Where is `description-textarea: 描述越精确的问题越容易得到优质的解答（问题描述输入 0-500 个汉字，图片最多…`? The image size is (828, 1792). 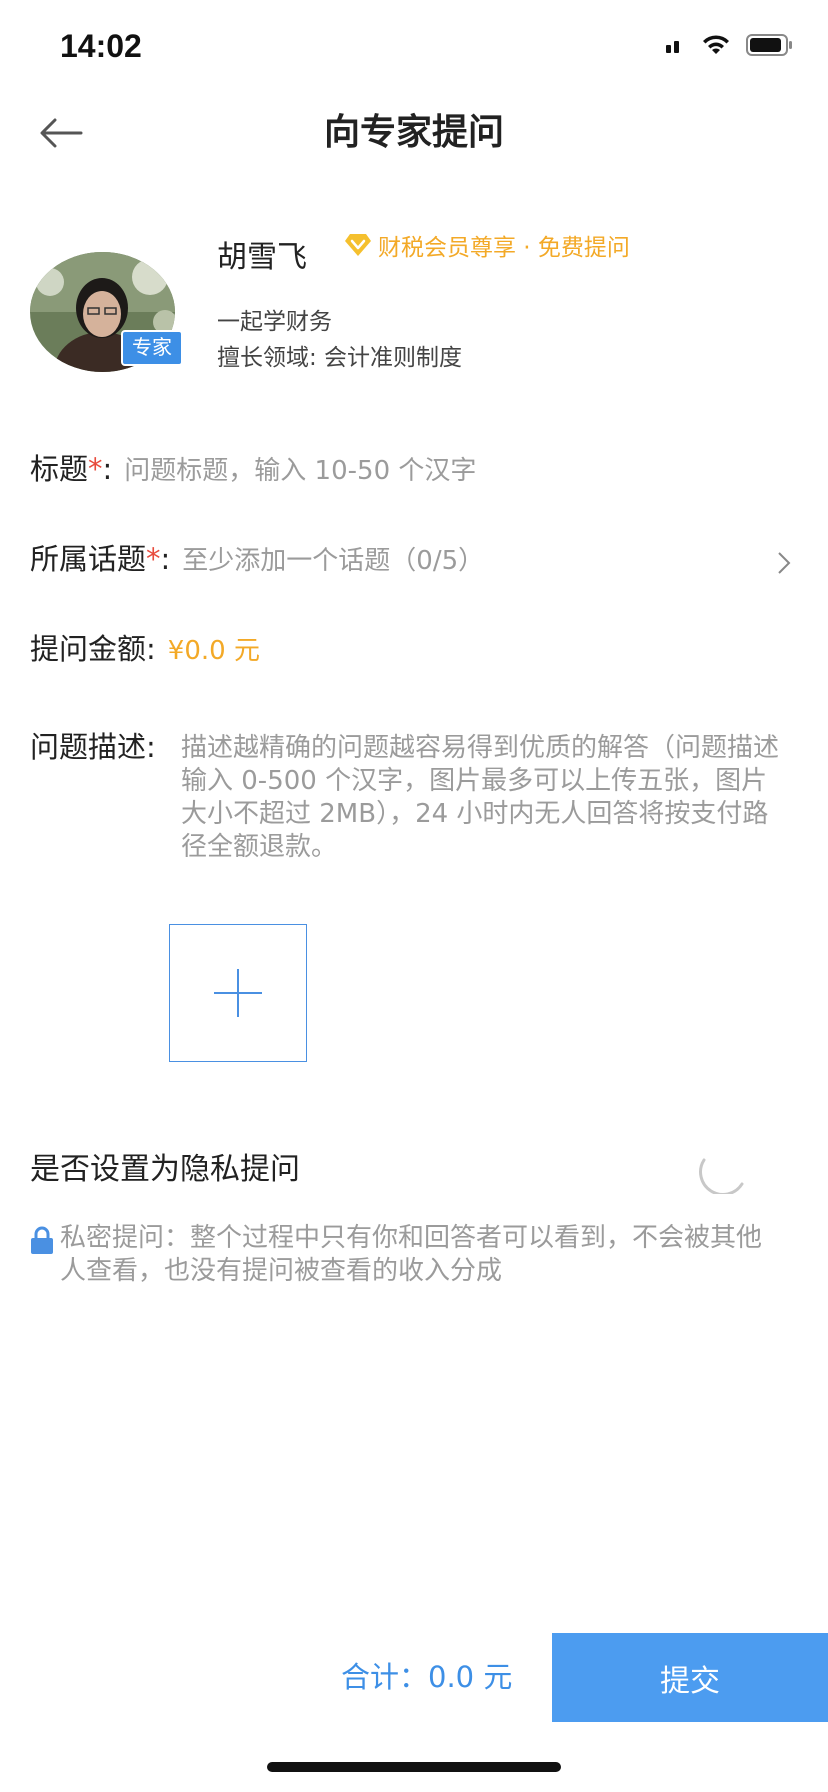
description-textarea: 描述越精确的问题越容易得到优质的解答（问题描述输入 0-500 个汉字，图片最多… is located at coordinates (486, 798).